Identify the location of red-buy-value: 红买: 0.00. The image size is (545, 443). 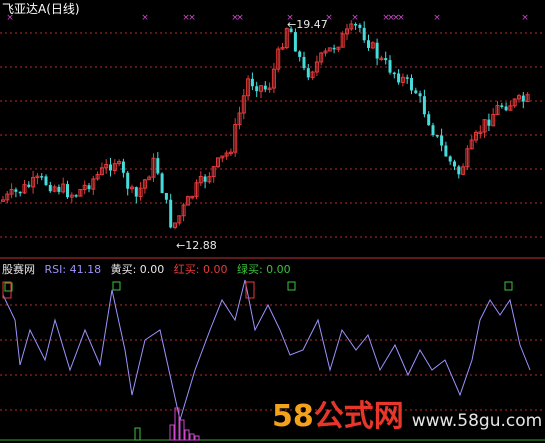
(200, 269).